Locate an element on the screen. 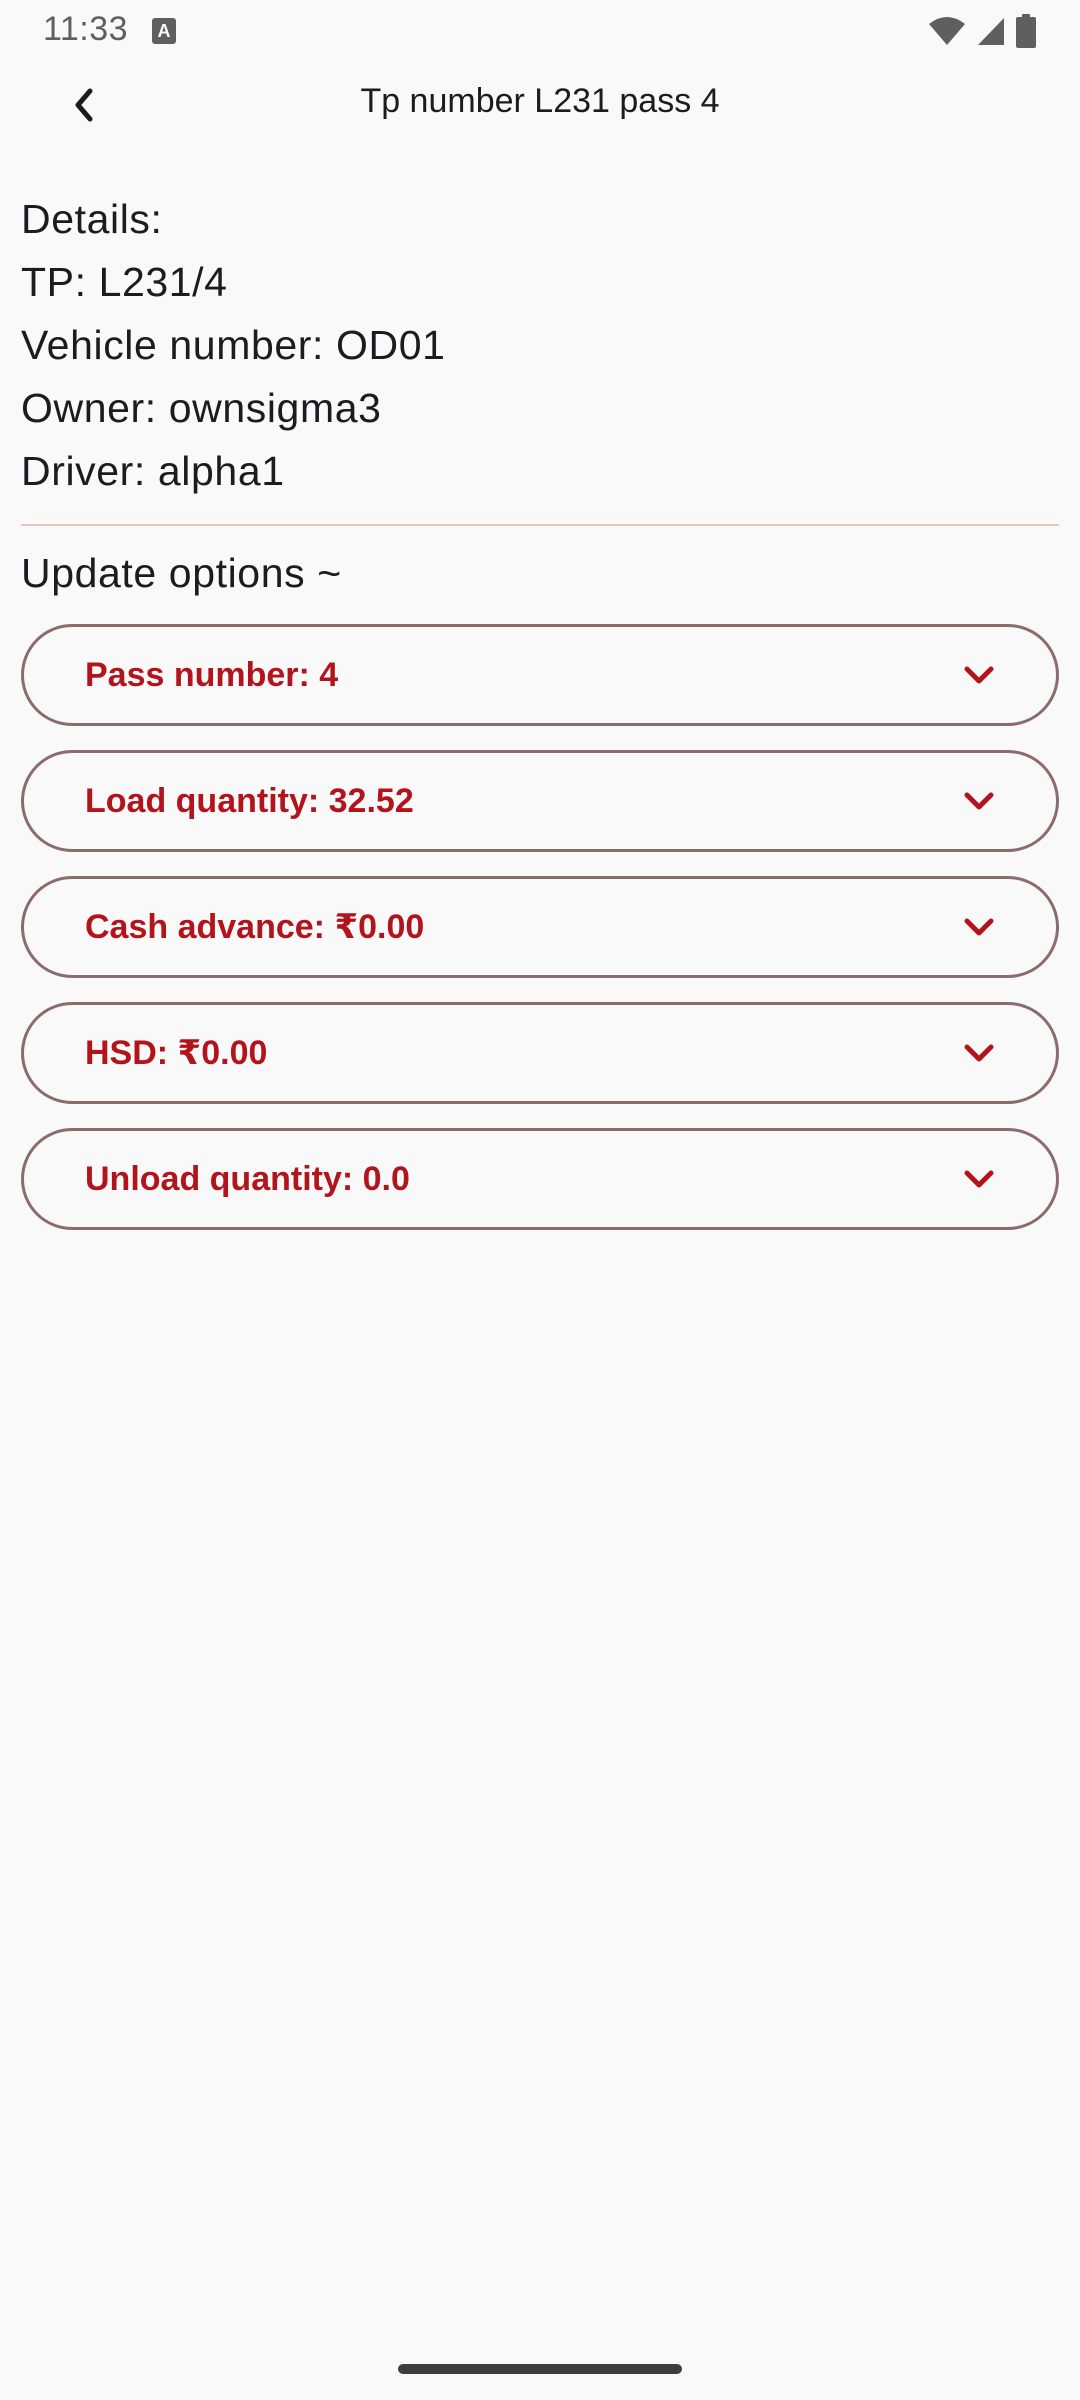  cellular-signal-icon is located at coordinates (991, 31).